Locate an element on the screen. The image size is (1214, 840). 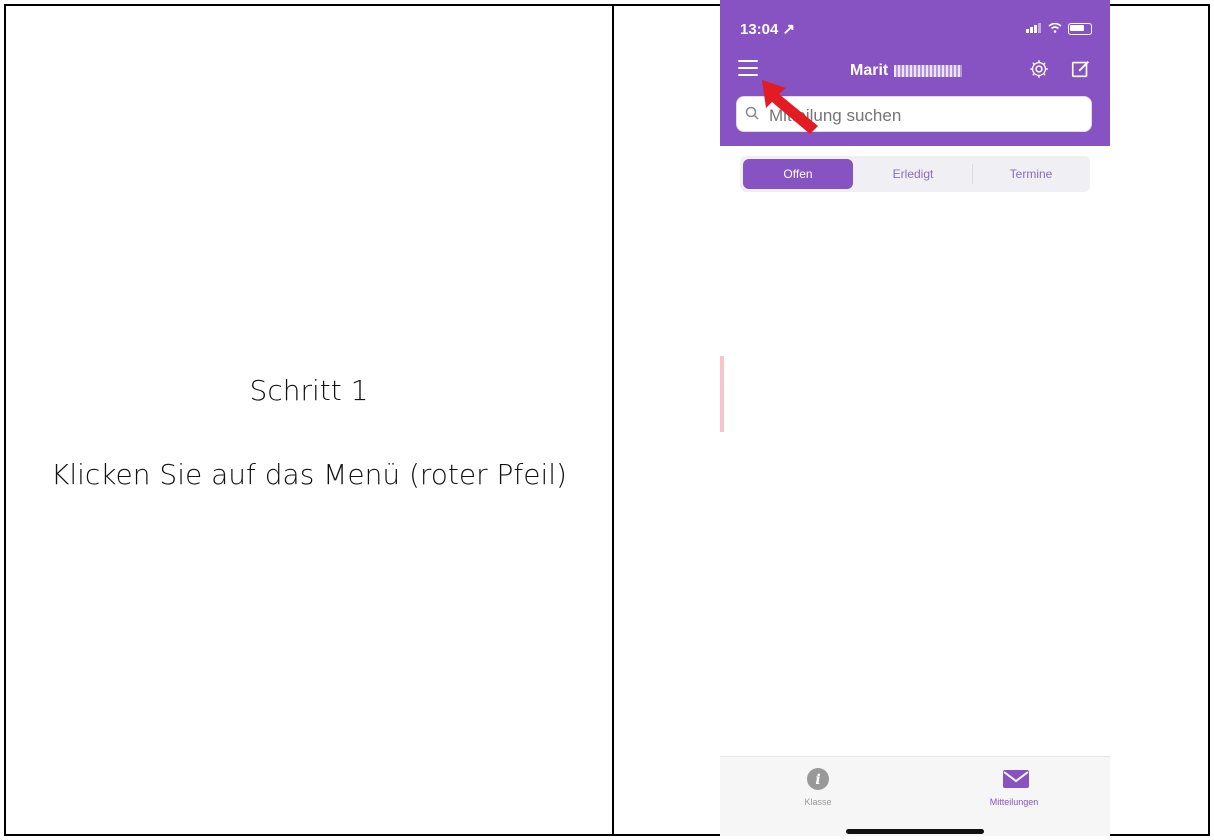
pink-edge-mark is located at coordinates (722, 394).